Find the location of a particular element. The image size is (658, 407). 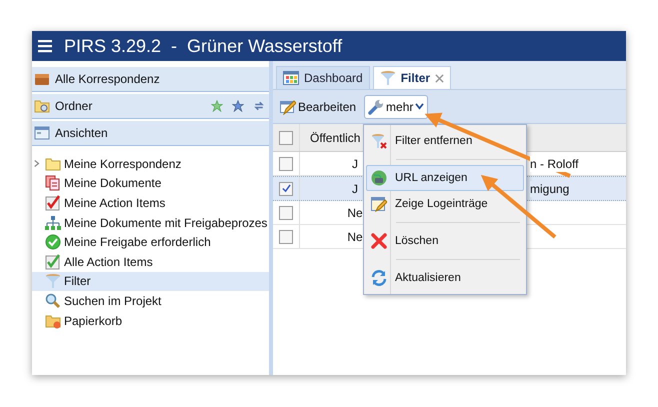

tree-item: Meine Action Items is located at coordinates (150, 203).